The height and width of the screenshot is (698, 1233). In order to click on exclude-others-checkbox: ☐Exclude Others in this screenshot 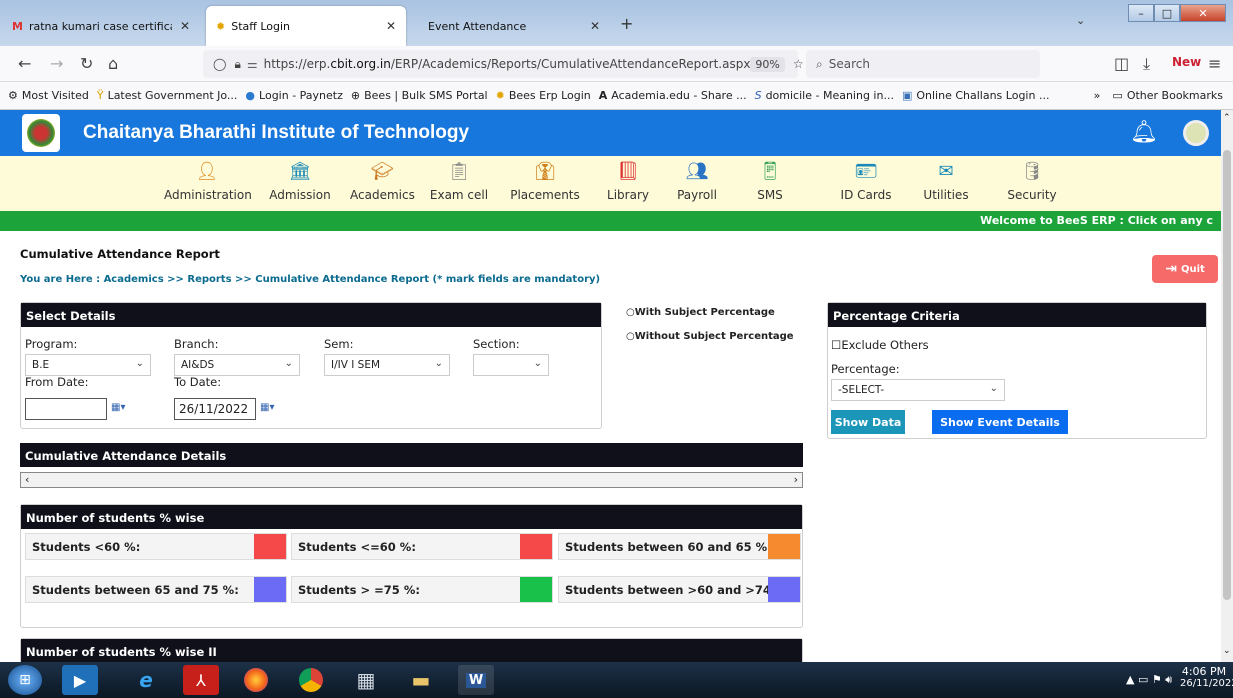, I will do `click(880, 345)`.